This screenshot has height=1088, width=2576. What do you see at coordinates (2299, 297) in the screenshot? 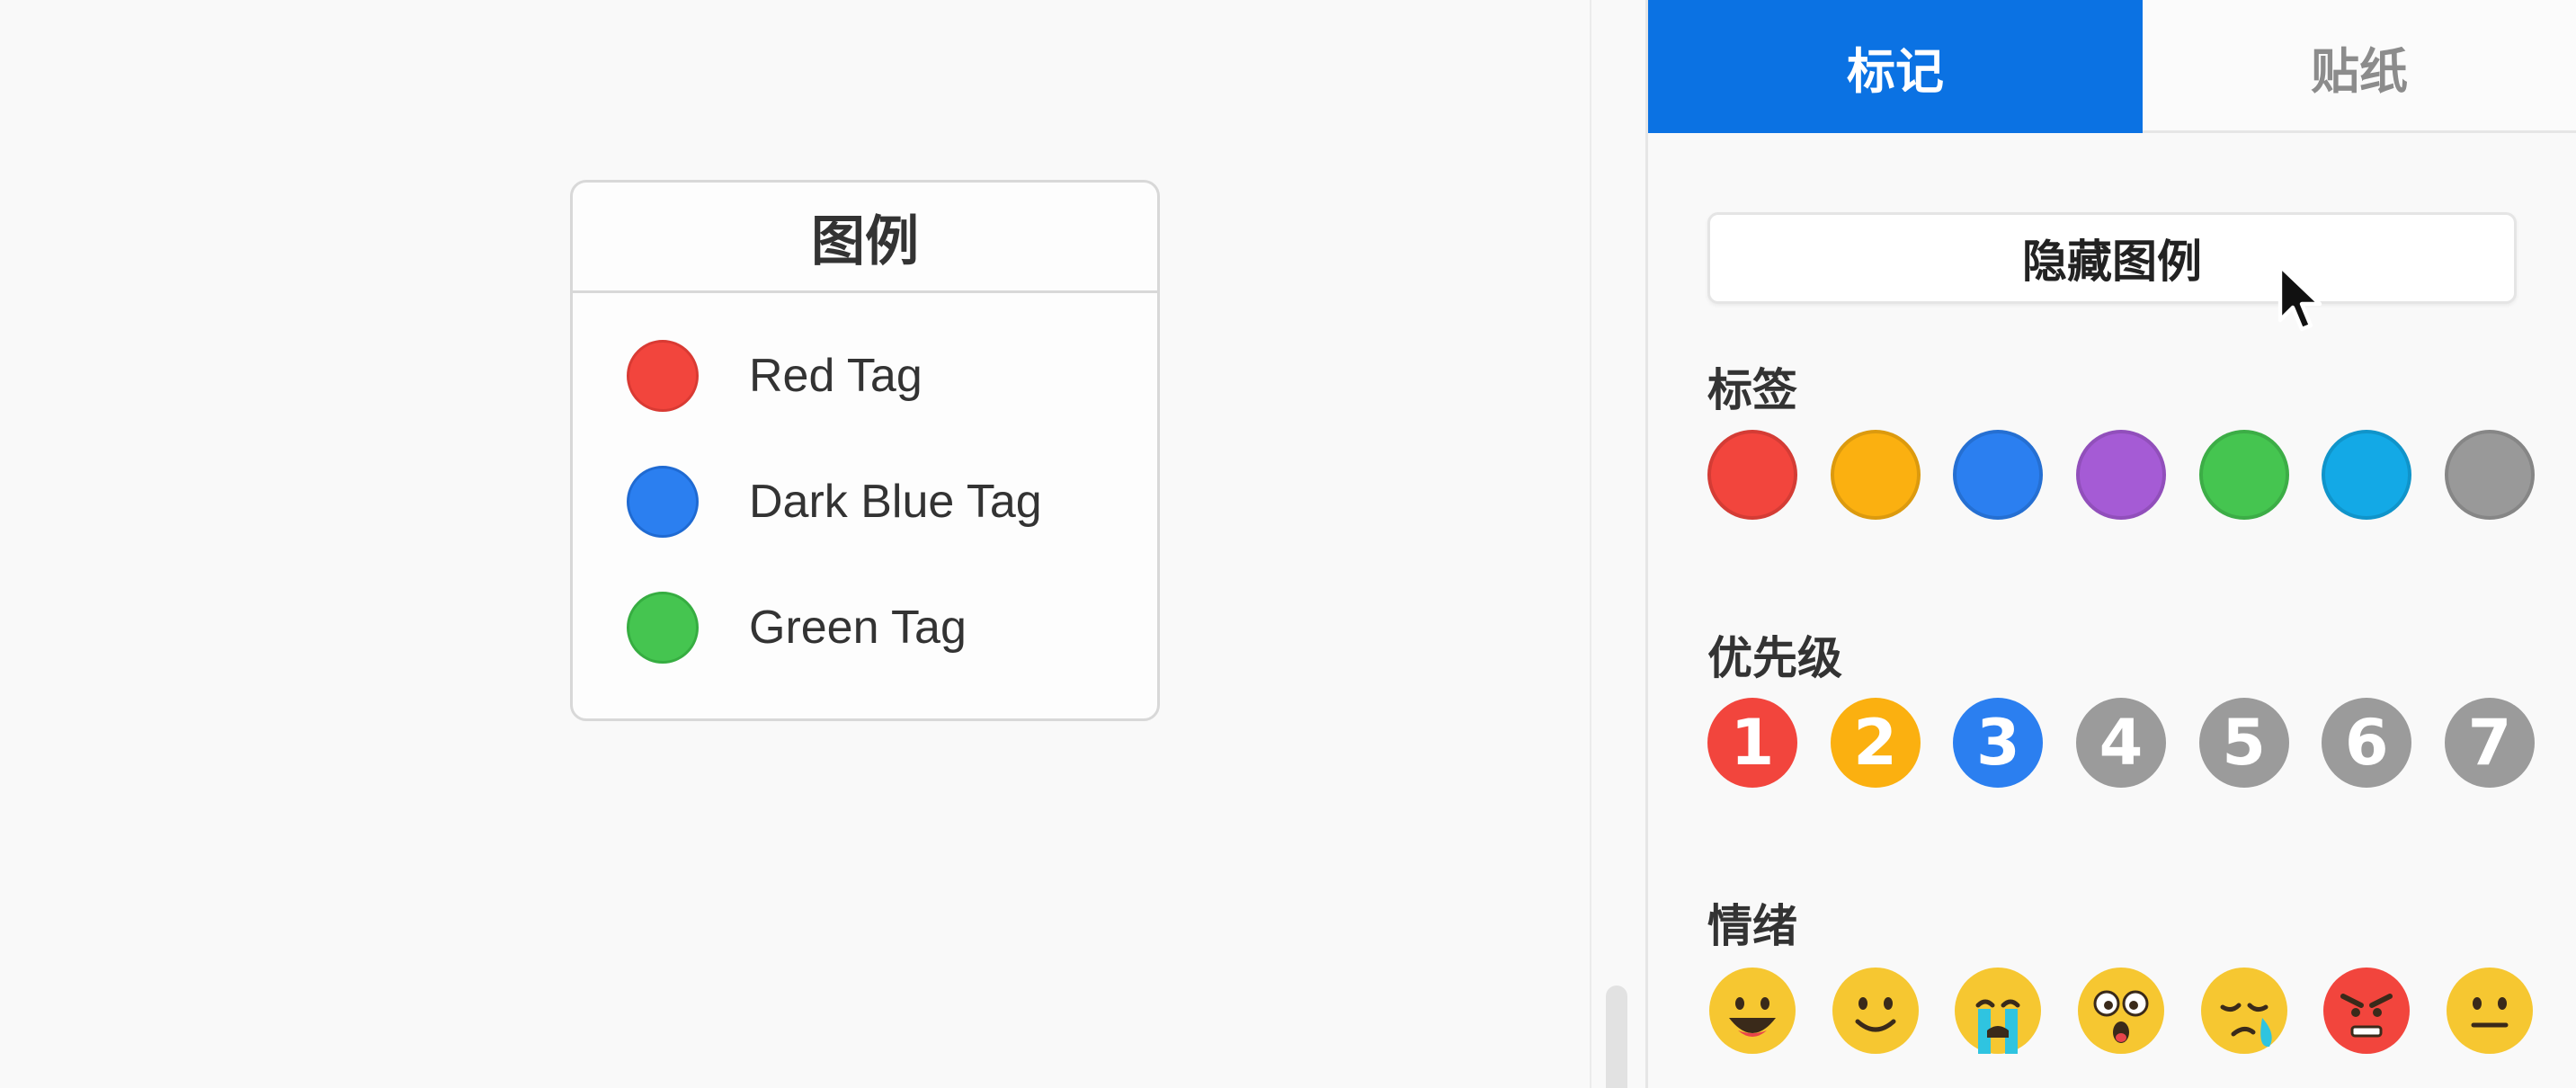
I see `mouse-pointer-icon` at bounding box center [2299, 297].